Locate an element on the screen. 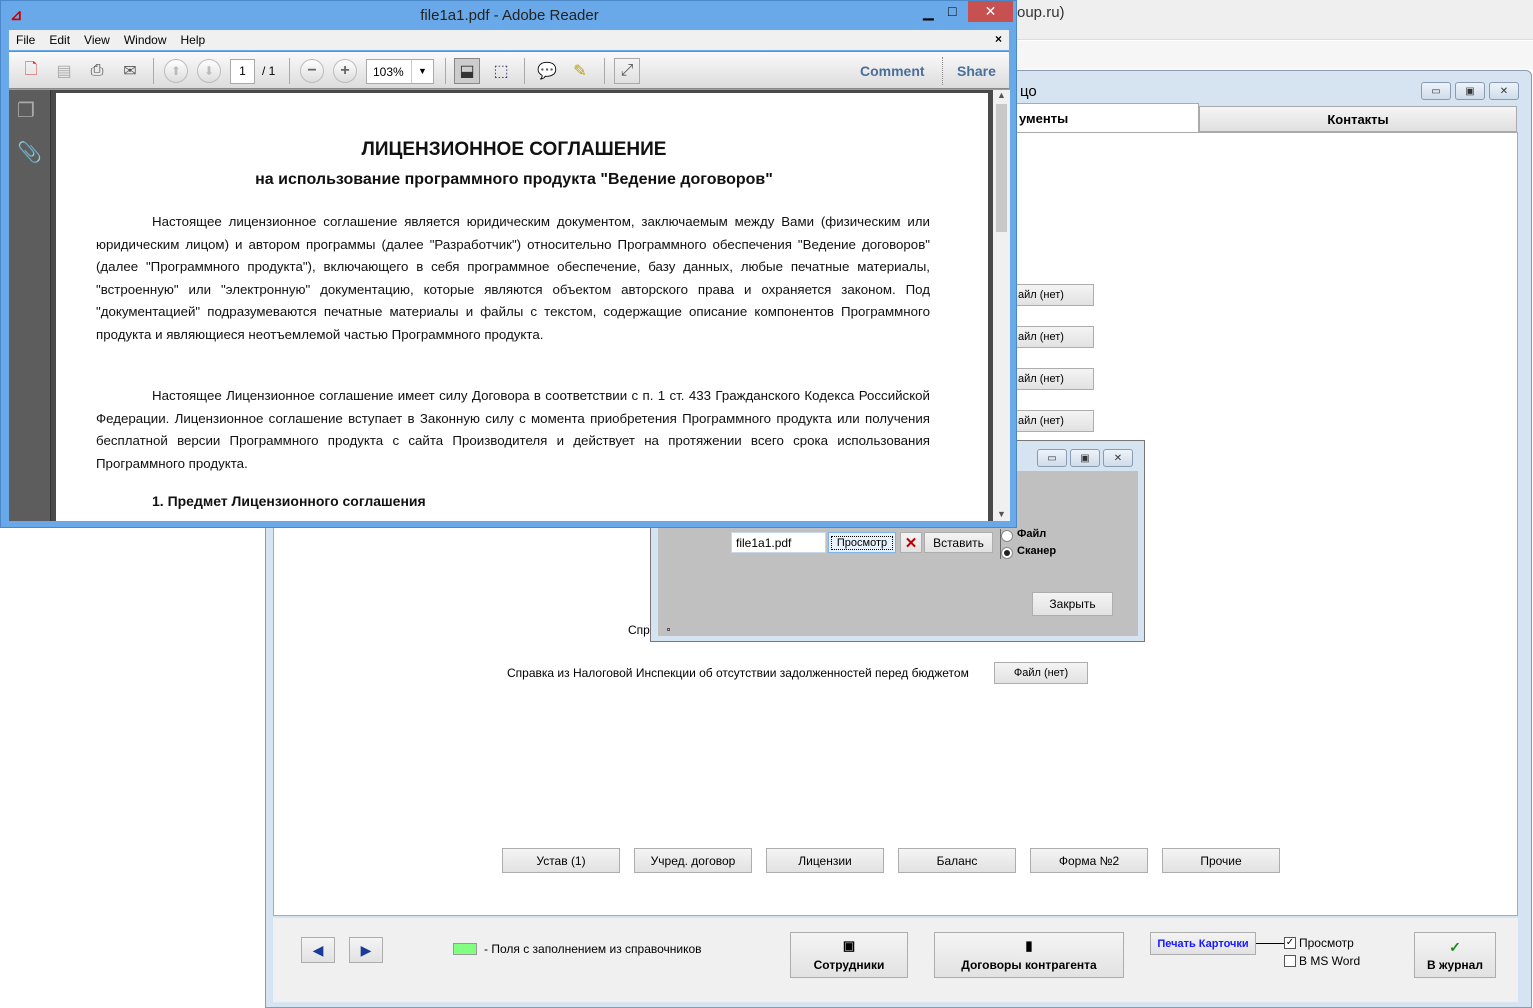 The width and height of the screenshot is (1533, 1008). resize-grip is located at coordinates (668, 629).